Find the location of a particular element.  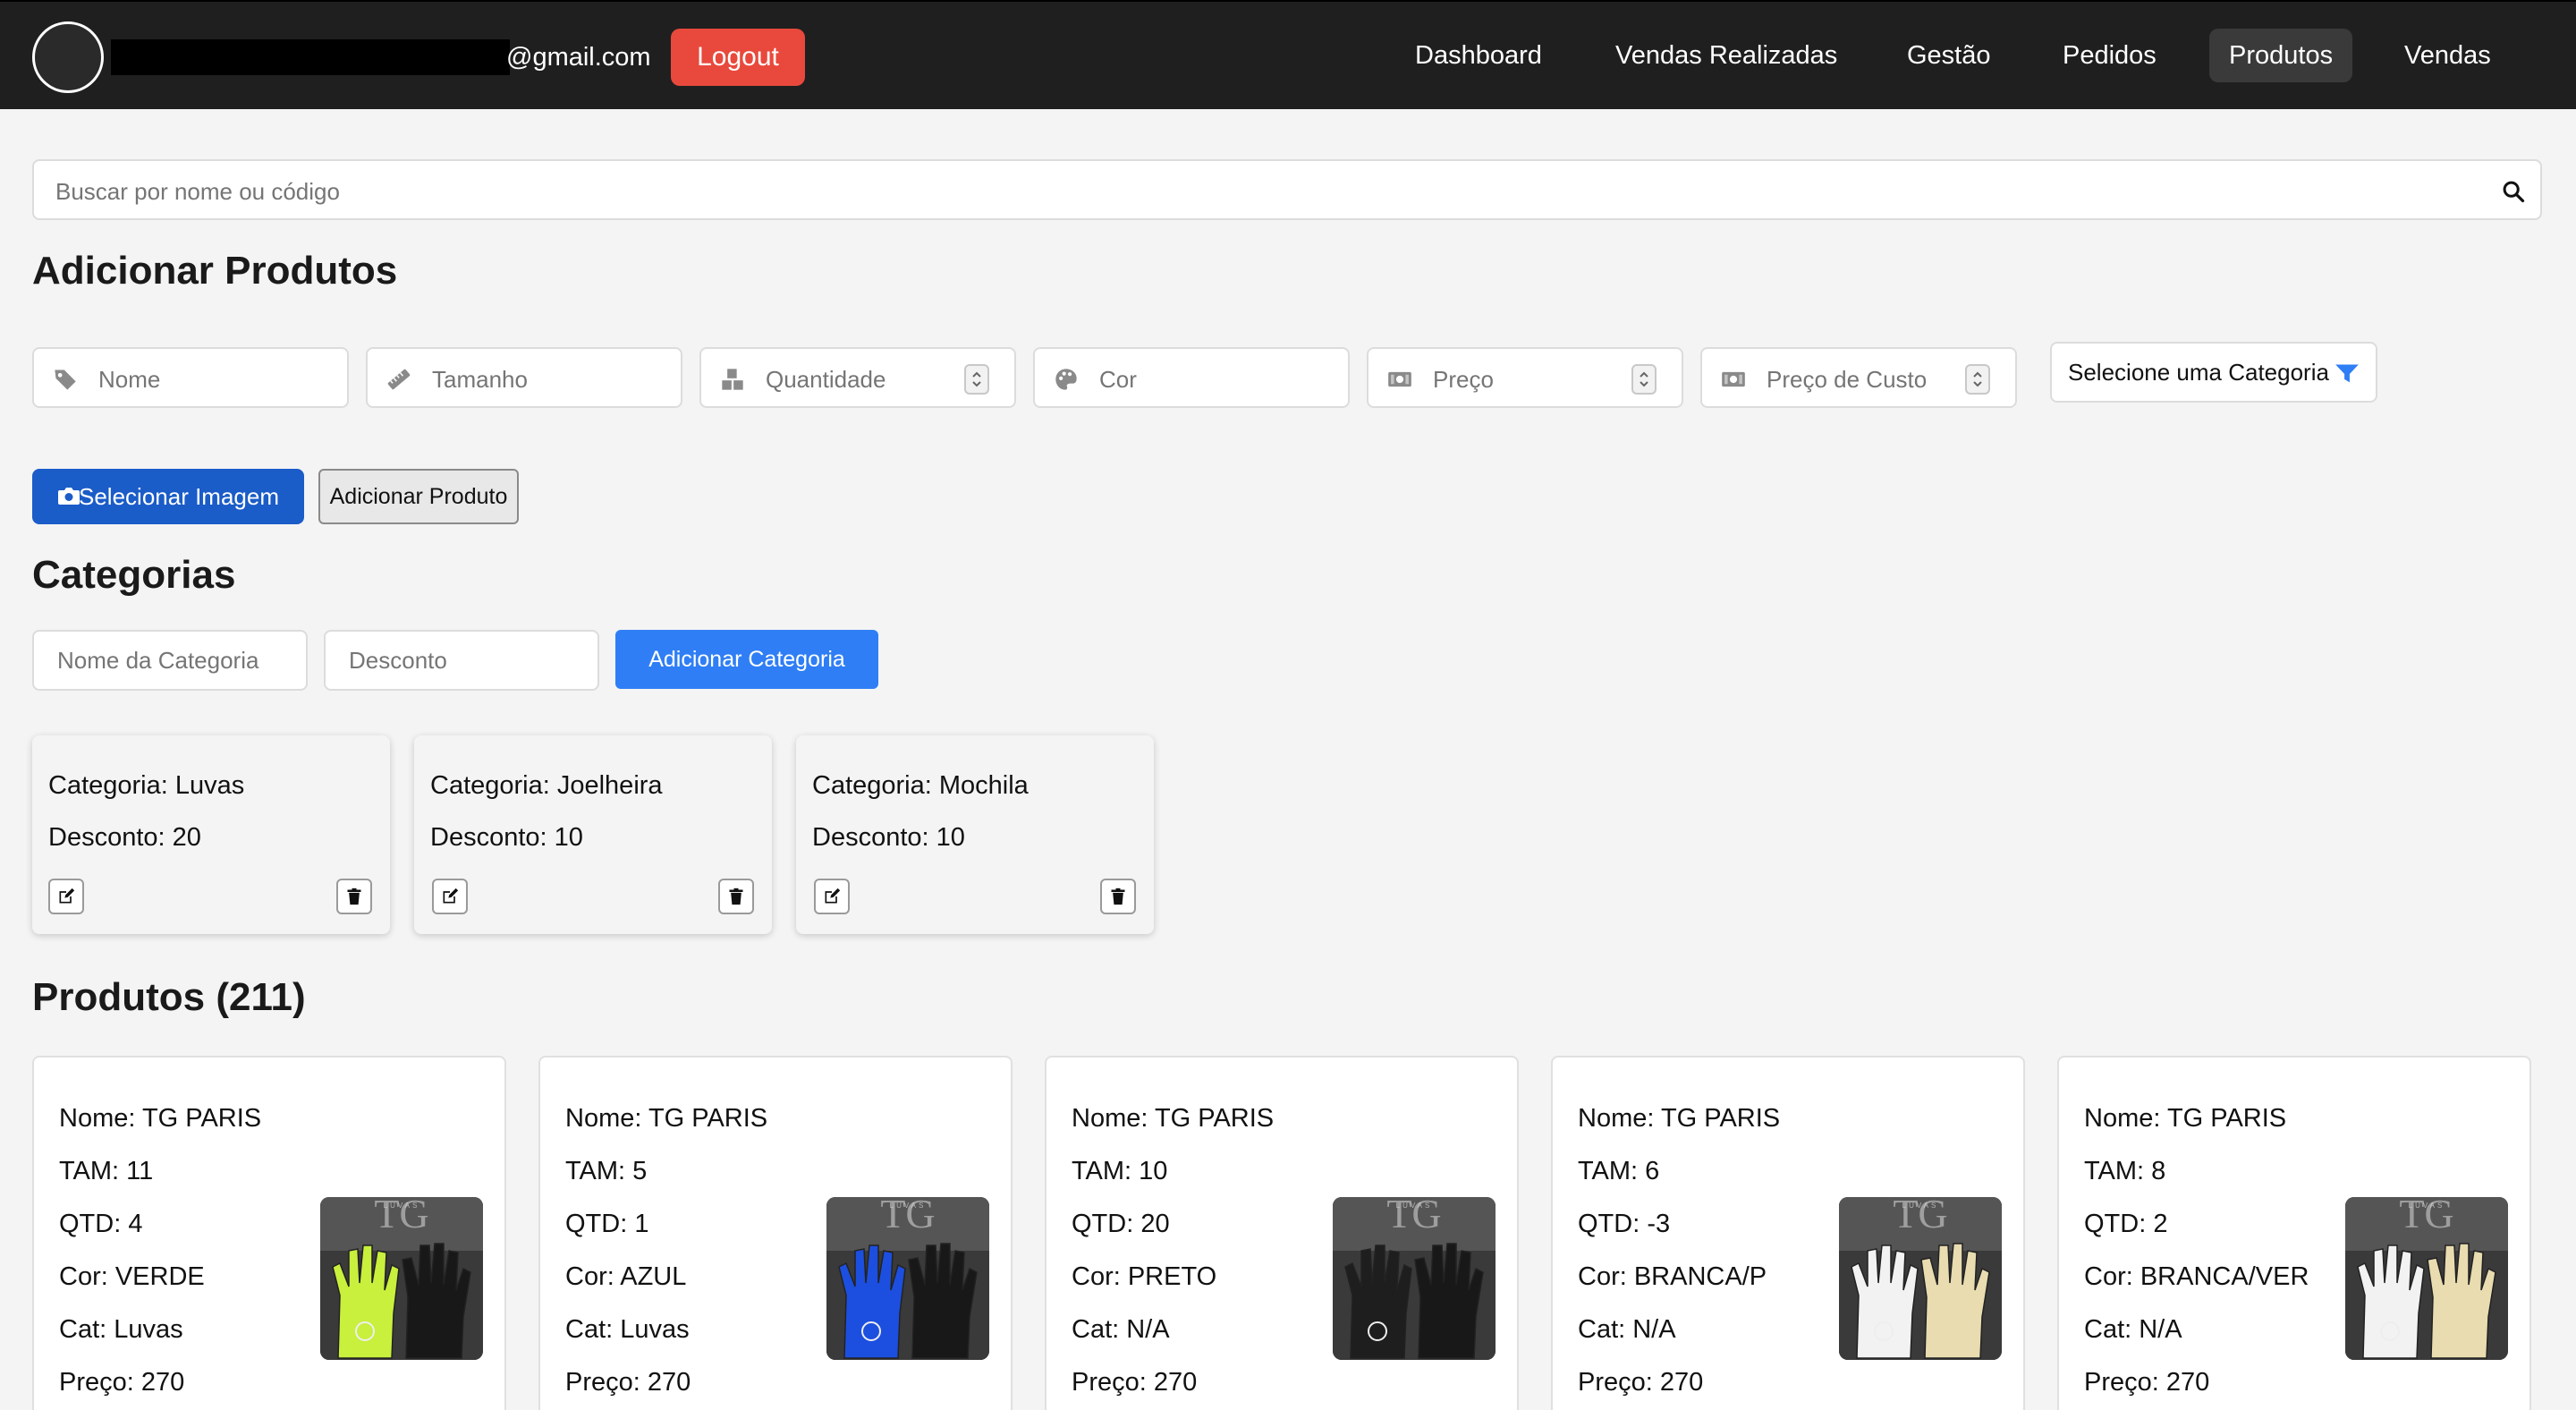

categories-title: Categorias is located at coordinates (134, 575).